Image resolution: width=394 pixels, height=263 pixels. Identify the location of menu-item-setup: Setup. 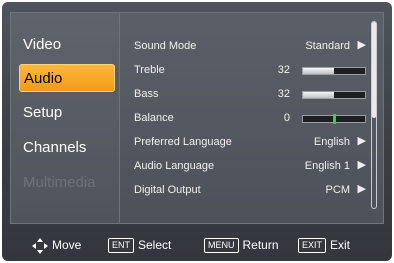
(67, 113).